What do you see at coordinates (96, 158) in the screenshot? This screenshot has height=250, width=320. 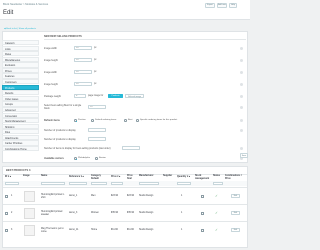 I see `radio-carrier-boston` at bounding box center [96, 158].